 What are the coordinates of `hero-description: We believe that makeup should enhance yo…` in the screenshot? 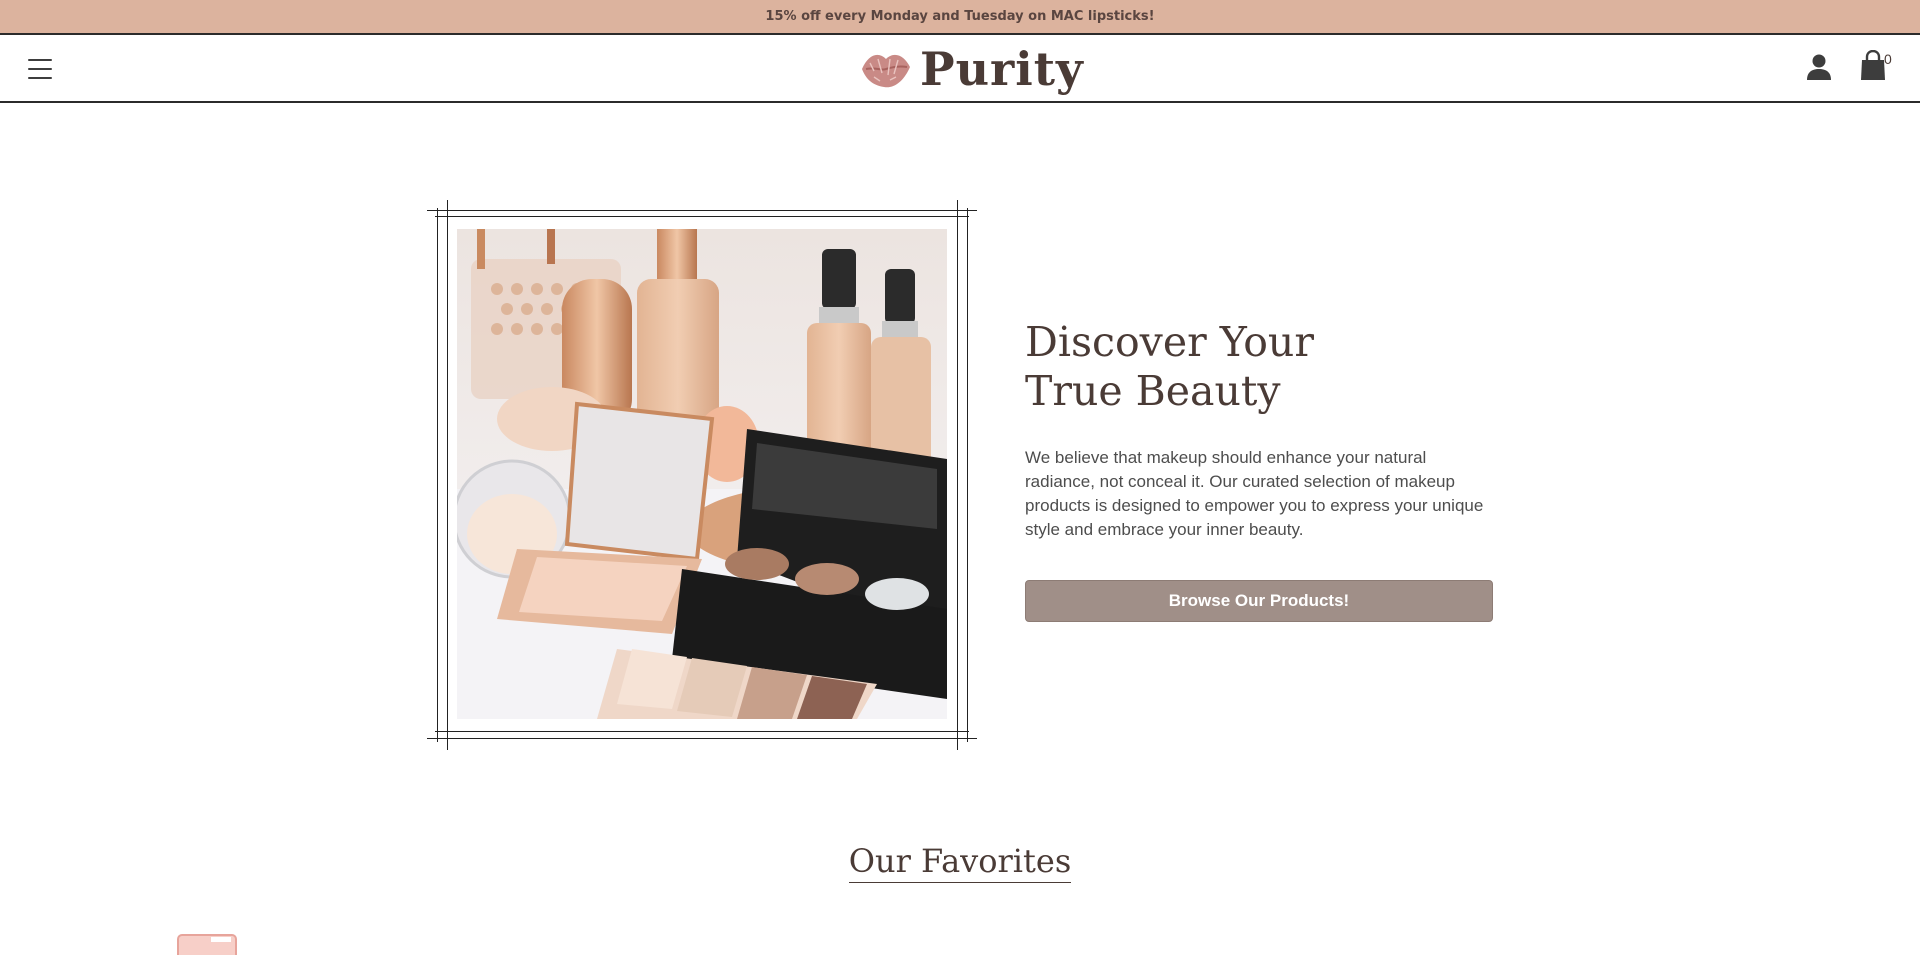 It's located at (1254, 493).